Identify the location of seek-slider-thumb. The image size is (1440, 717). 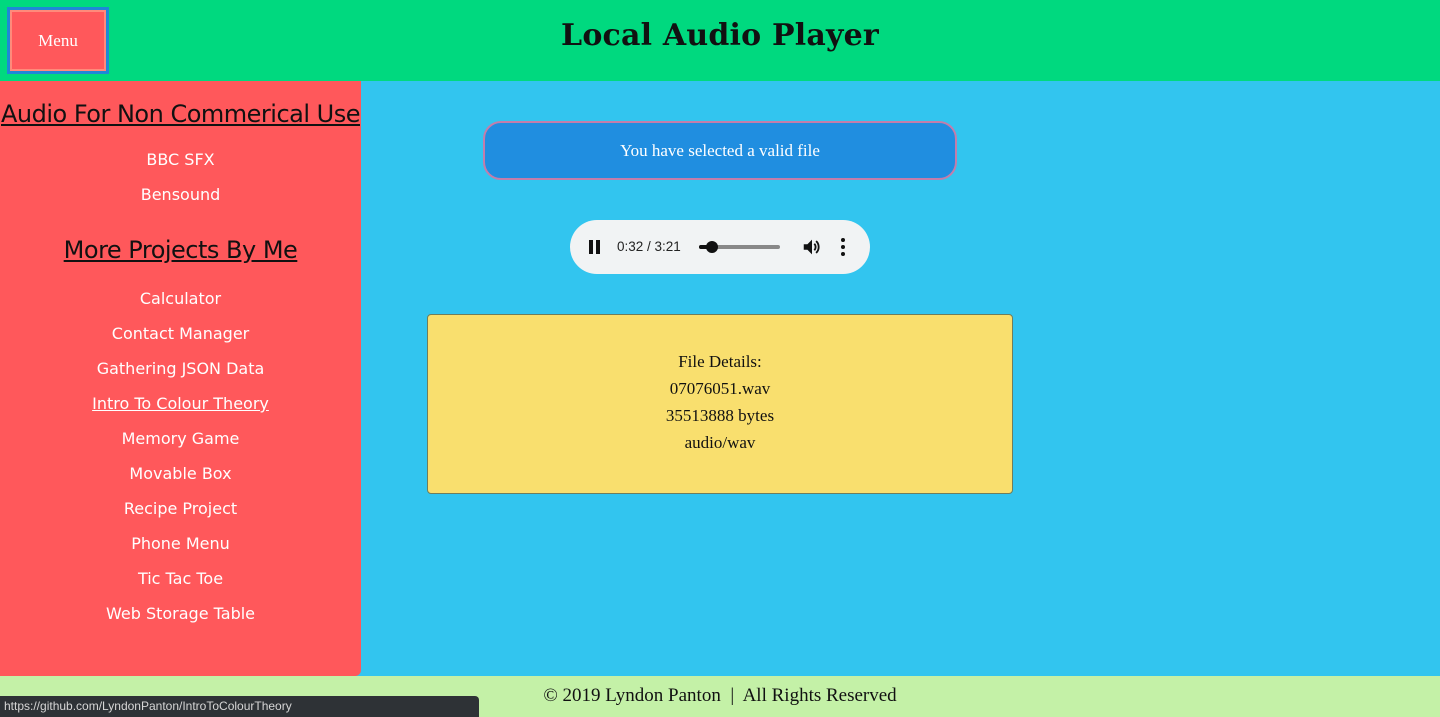
(711, 247).